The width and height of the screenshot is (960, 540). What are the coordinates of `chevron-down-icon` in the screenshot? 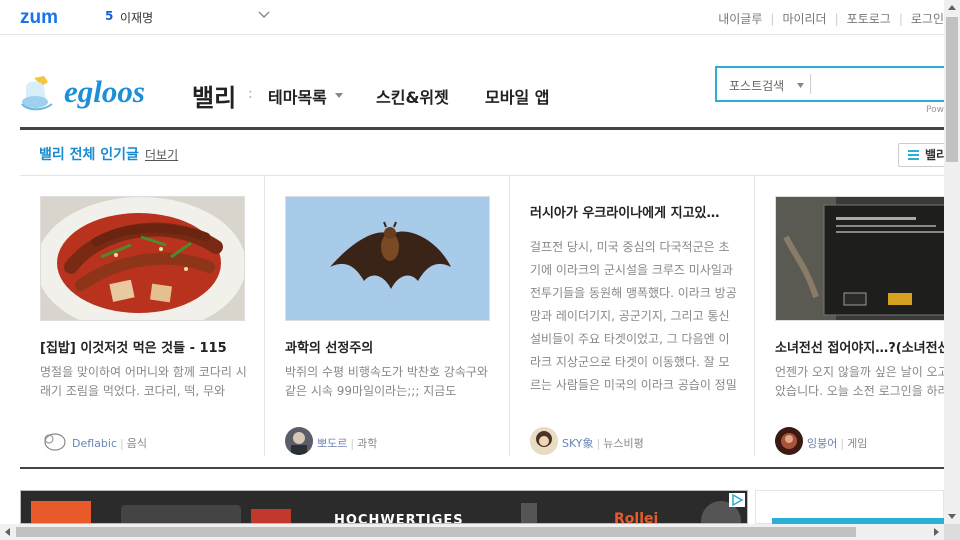 It's located at (264, 15).